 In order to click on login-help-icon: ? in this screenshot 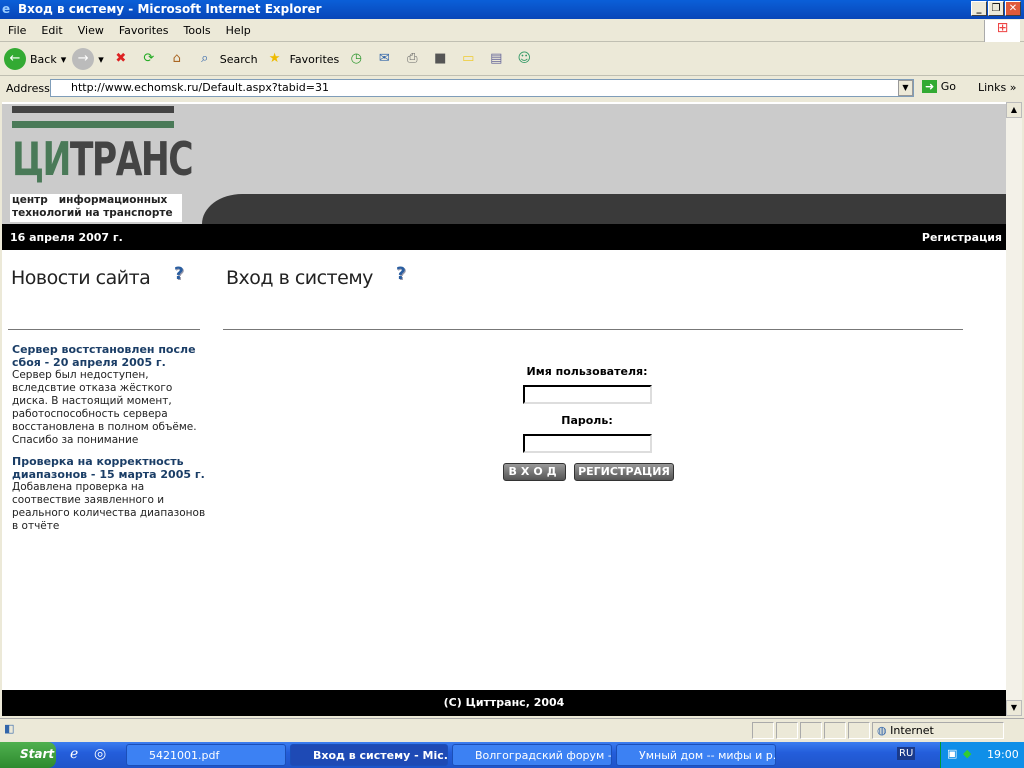, I will do `click(403, 274)`.